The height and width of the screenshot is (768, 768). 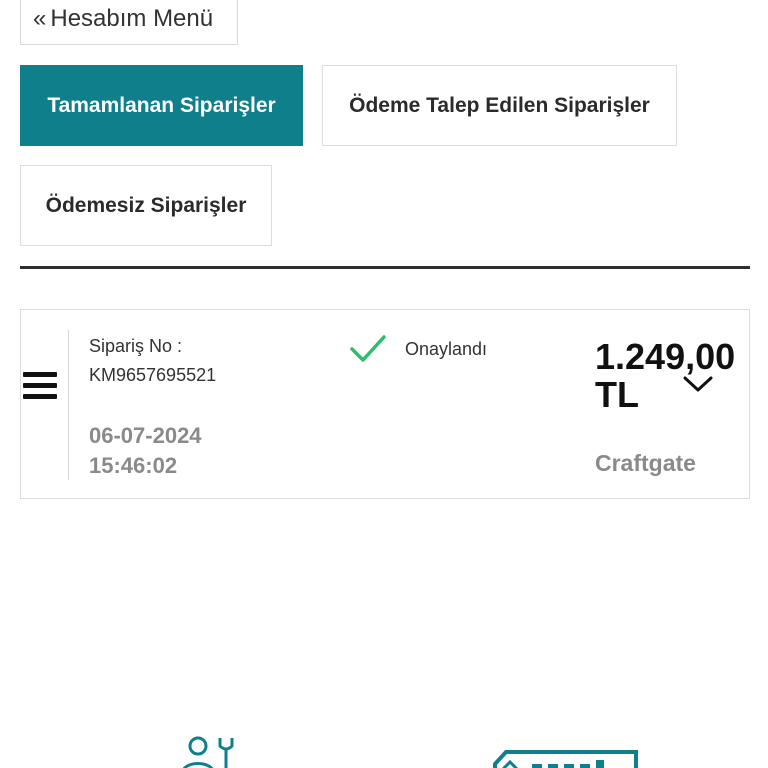 I want to click on payment-provider: Craftgate, so click(x=645, y=463).